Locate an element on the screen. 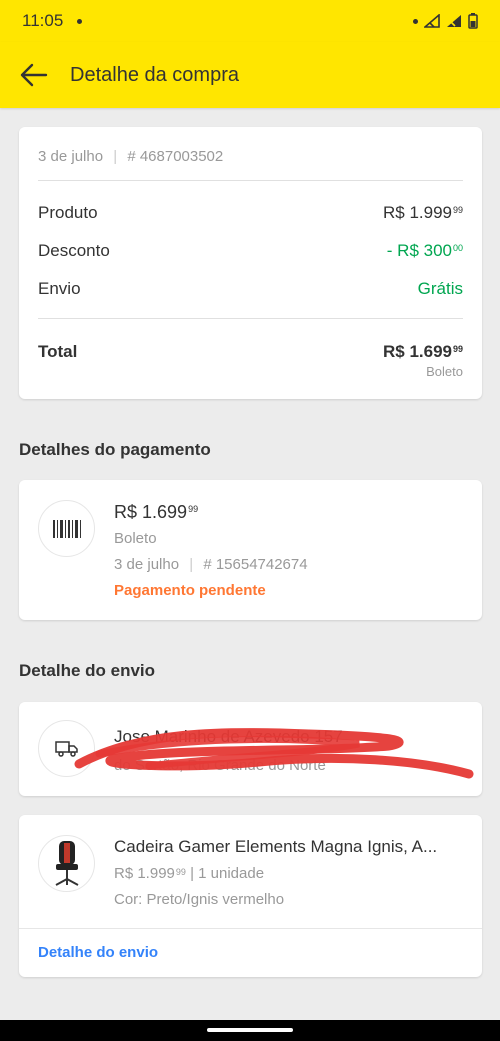  total-row: Total R$ 1.69999 is located at coordinates (250, 352).